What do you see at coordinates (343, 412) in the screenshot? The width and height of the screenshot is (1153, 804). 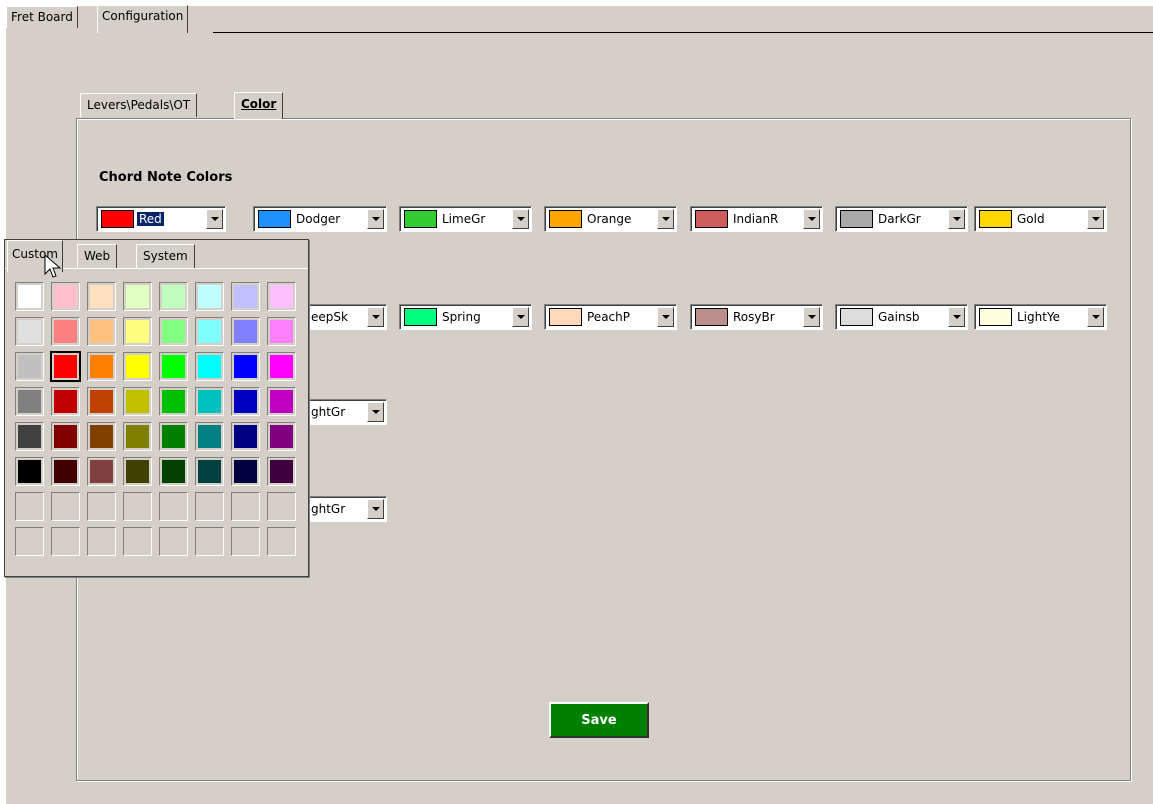 I see `color-combo-14: ghtGr` at bounding box center [343, 412].